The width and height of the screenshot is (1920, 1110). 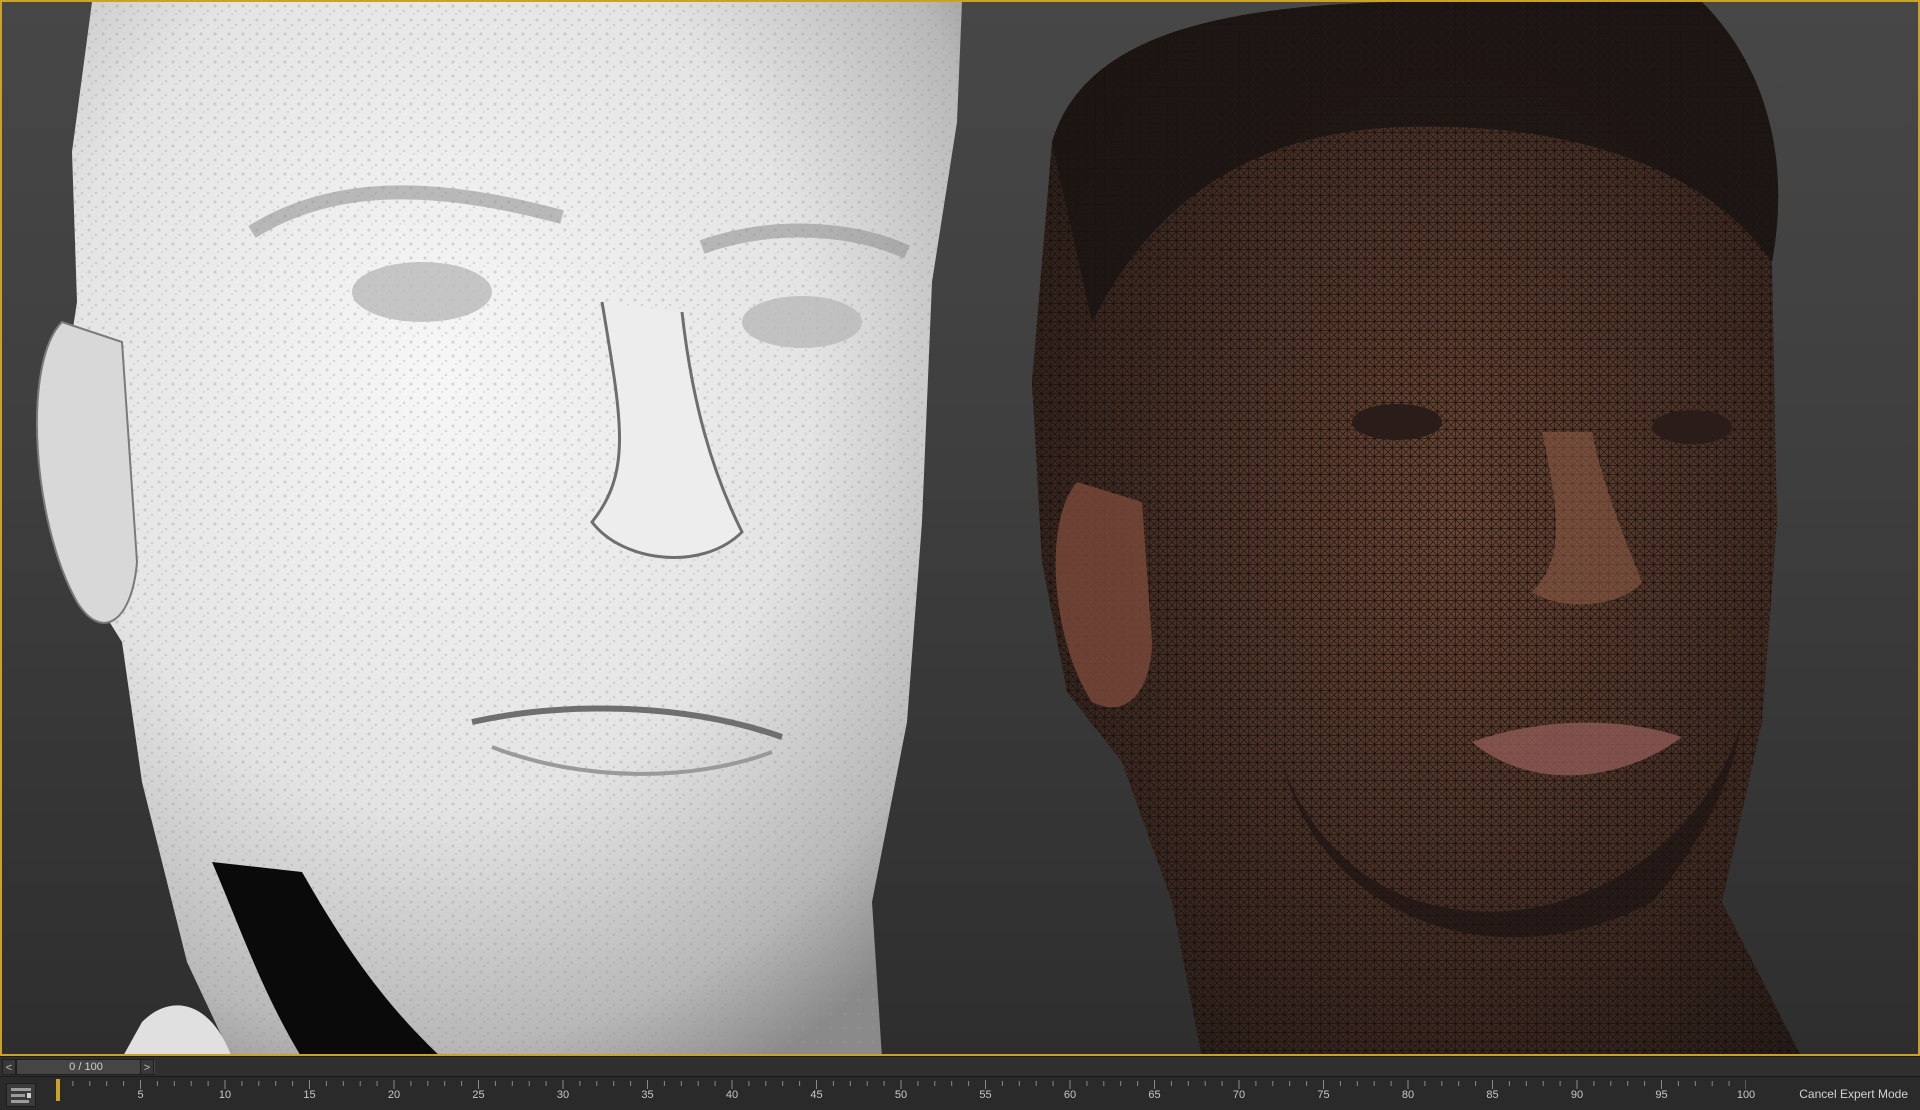 What do you see at coordinates (1853, 1094) in the screenshot?
I see `cancel-expert-mode-button: Cancel Expert Mode` at bounding box center [1853, 1094].